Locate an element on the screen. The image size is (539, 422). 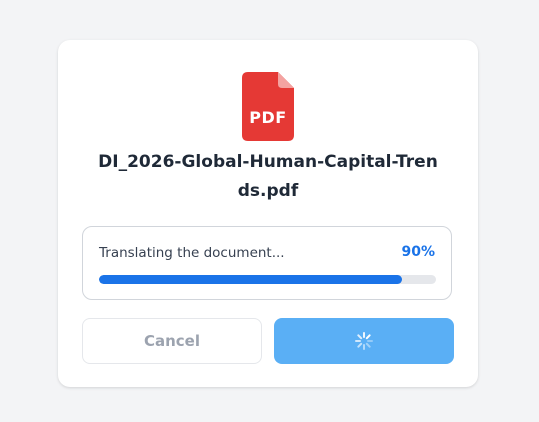
progress-percent: 90% is located at coordinates (418, 252).